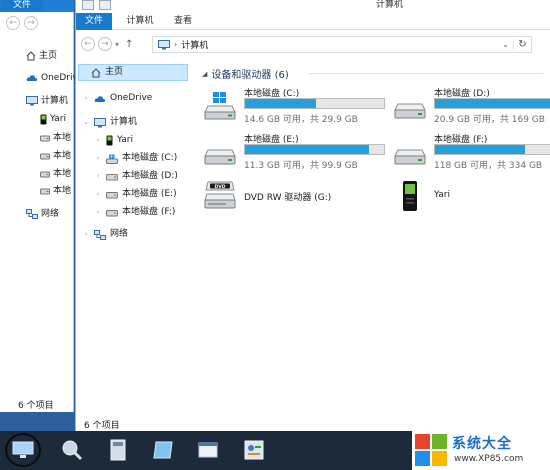 This screenshot has width=550, height=470. What do you see at coordinates (114, 72) in the screenshot?
I see `nav-label: 主页` at bounding box center [114, 72].